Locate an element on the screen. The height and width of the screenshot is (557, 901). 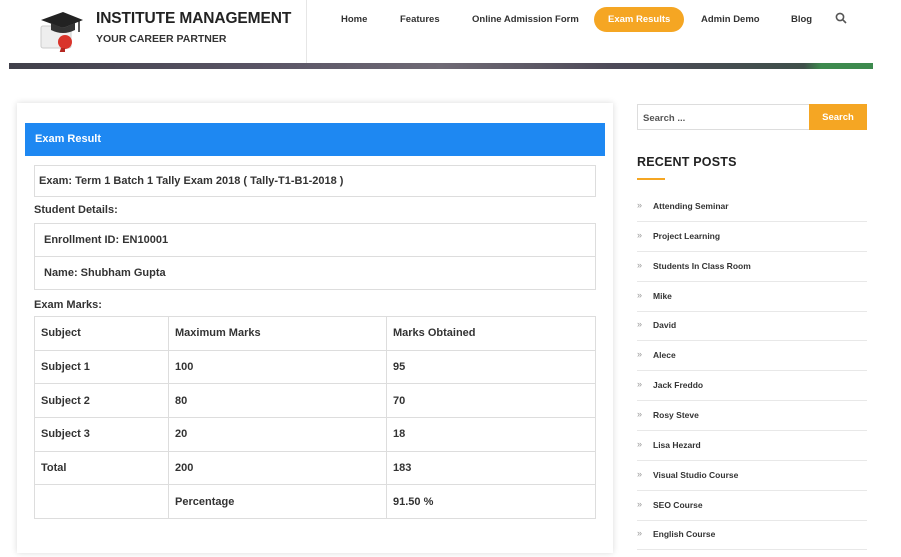
table-row: Total 200 183 is located at coordinates (315, 468).